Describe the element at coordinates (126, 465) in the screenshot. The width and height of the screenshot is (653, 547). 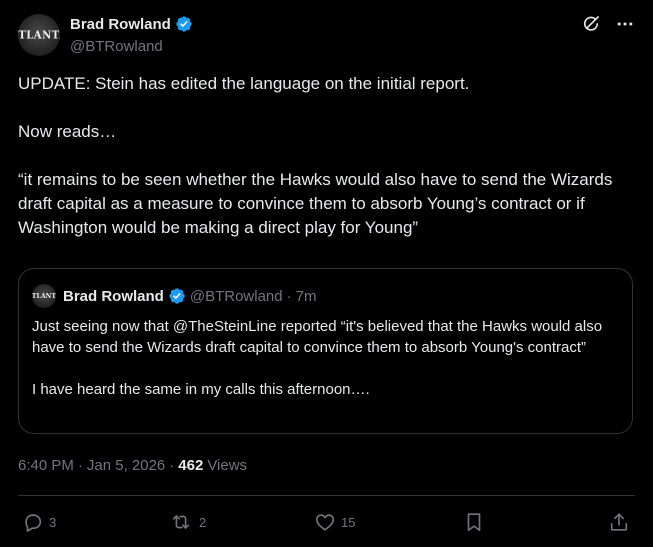
I see `tweet-date: Jan 5, 2026` at that location.